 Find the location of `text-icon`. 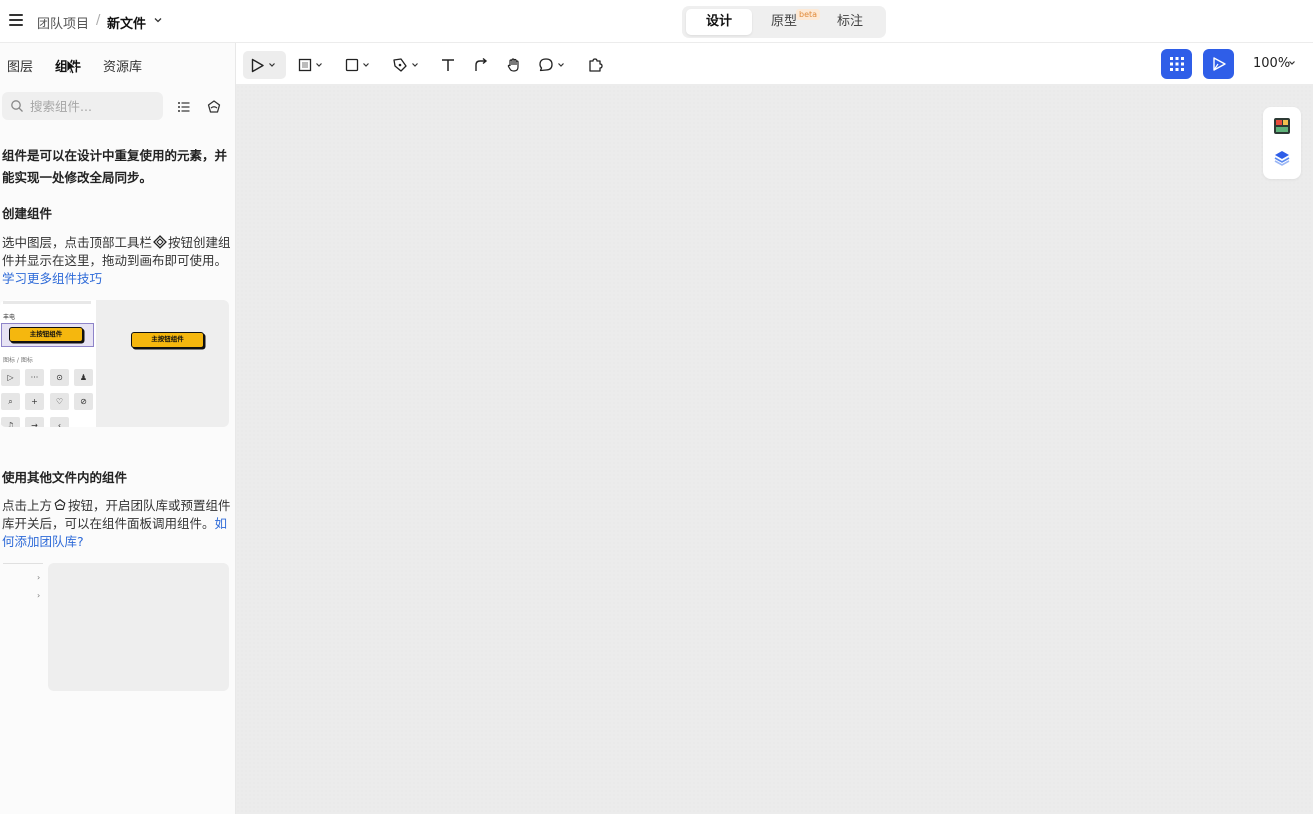

text-icon is located at coordinates (448, 65).